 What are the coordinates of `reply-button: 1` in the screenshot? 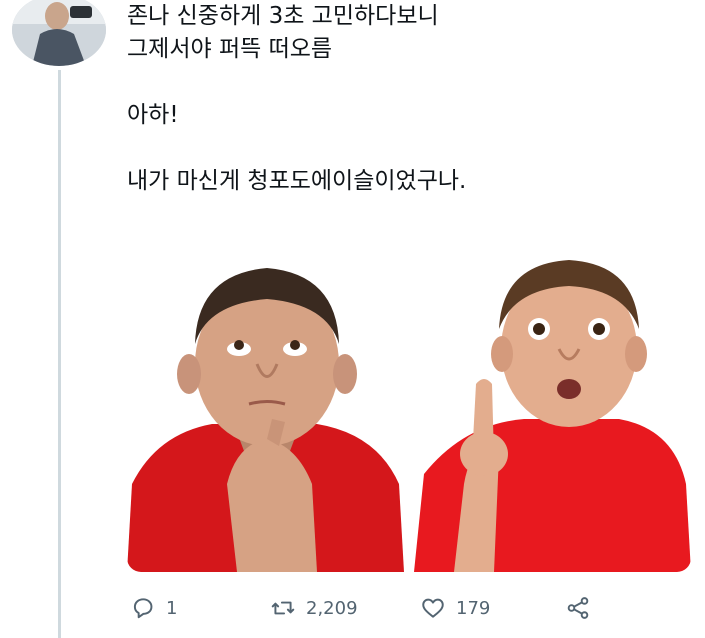 It's located at (200, 608).